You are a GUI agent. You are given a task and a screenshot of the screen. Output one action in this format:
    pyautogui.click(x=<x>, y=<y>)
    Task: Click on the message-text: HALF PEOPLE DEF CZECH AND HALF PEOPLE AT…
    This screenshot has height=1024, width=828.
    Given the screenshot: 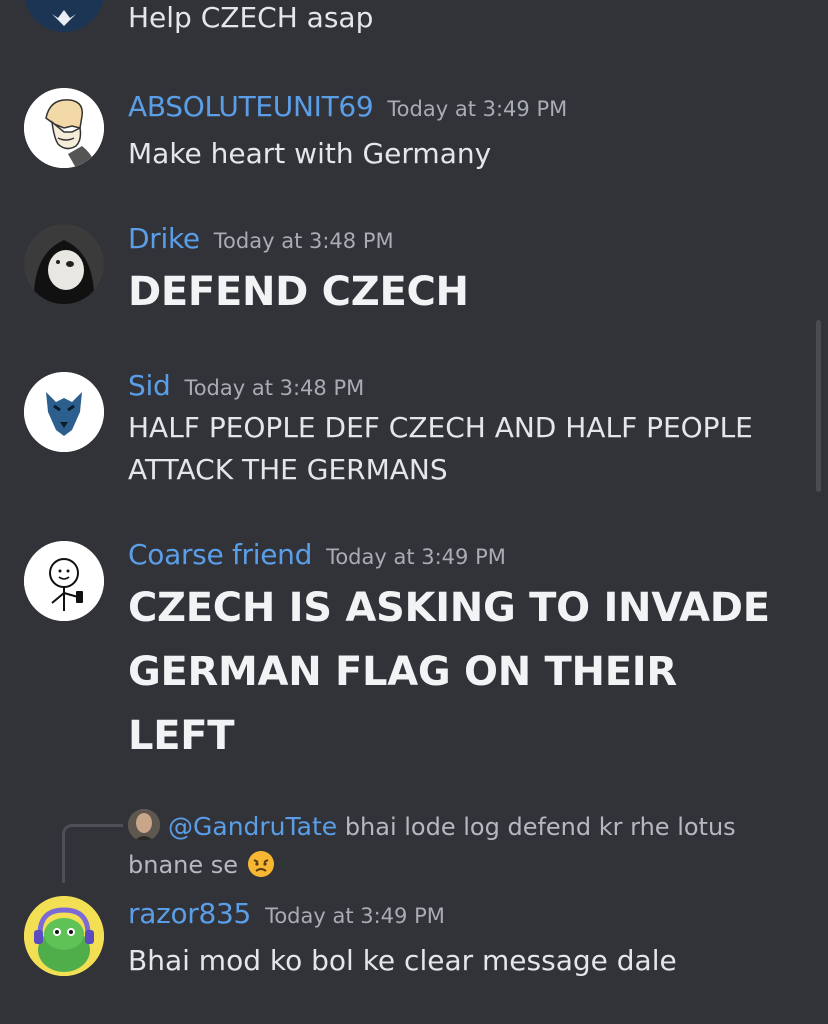 What is the action you would take?
    pyautogui.click(x=440, y=448)
    